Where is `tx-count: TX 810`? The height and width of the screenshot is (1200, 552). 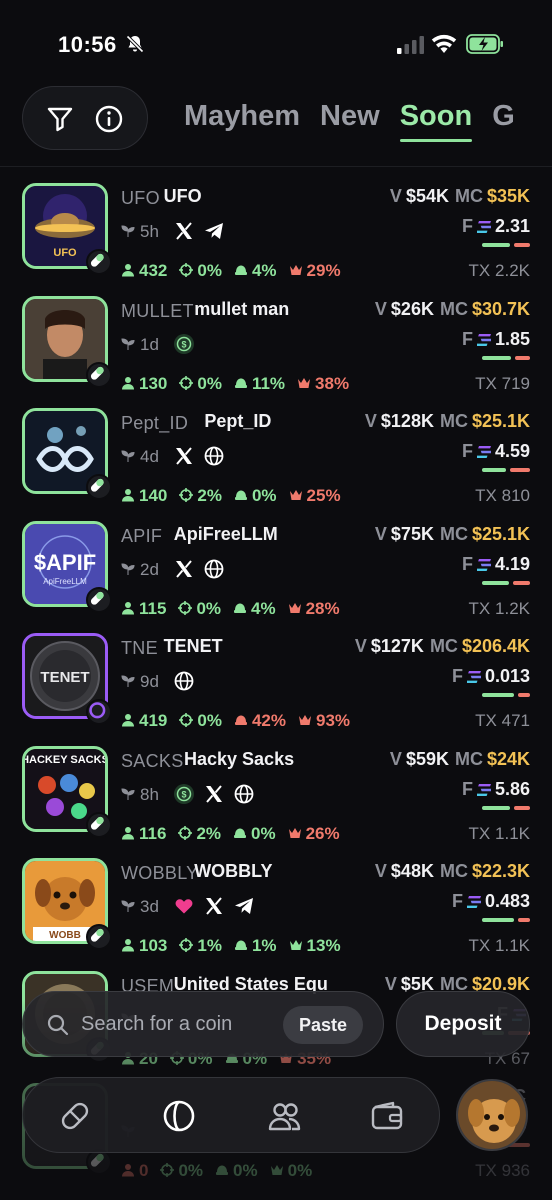 tx-count: TX 810 is located at coordinates (502, 496).